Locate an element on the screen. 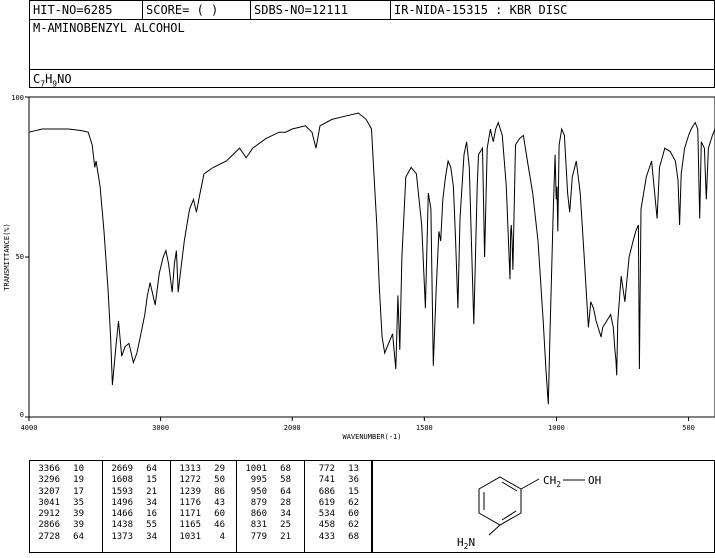 The height and width of the screenshot is (558, 715). peak-row: 43368 is located at coordinates (339, 537).